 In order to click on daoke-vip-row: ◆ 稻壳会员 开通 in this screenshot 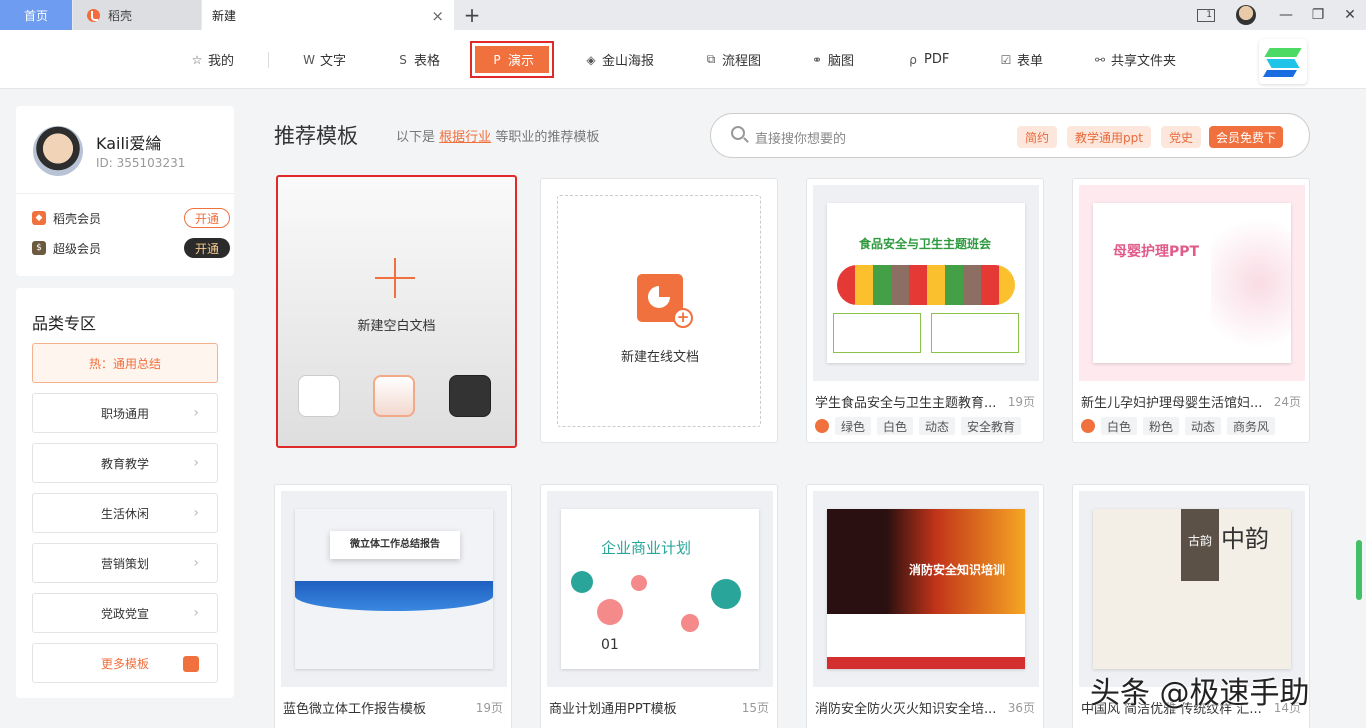, I will do `click(131, 218)`.